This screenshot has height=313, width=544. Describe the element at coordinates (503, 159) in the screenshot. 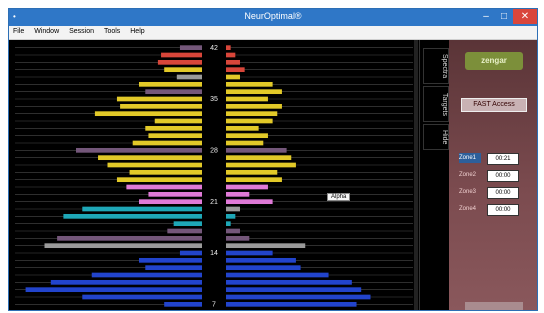

I see `zone1-value: 00:21` at that location.